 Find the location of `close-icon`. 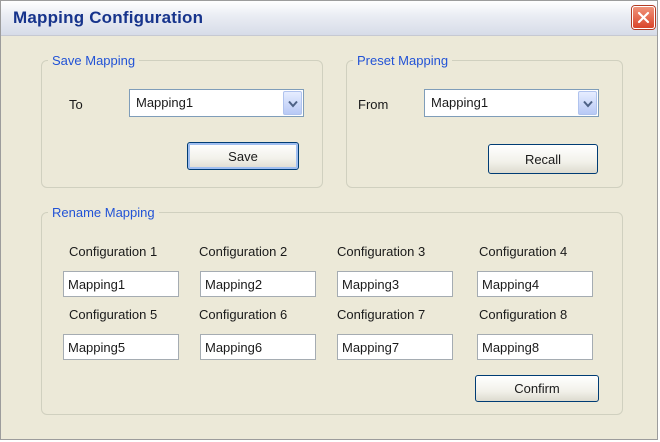

close-icon is located at coordinates (643, 17).